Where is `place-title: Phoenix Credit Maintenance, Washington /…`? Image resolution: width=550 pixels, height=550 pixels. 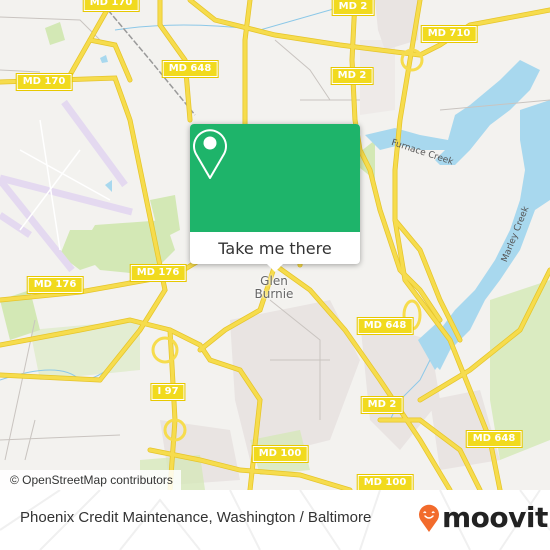
place-title: Phoenix Credit Maintenance, Washington /… is located at coordinates (196, 517).